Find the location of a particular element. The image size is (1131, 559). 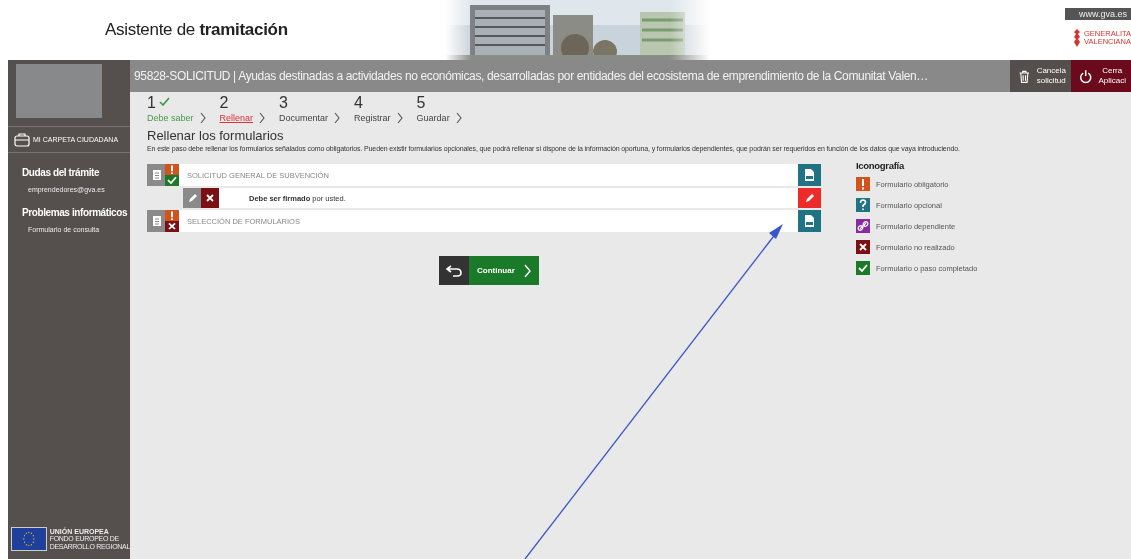

step-number: 3 is located at coordinates (283, 103).